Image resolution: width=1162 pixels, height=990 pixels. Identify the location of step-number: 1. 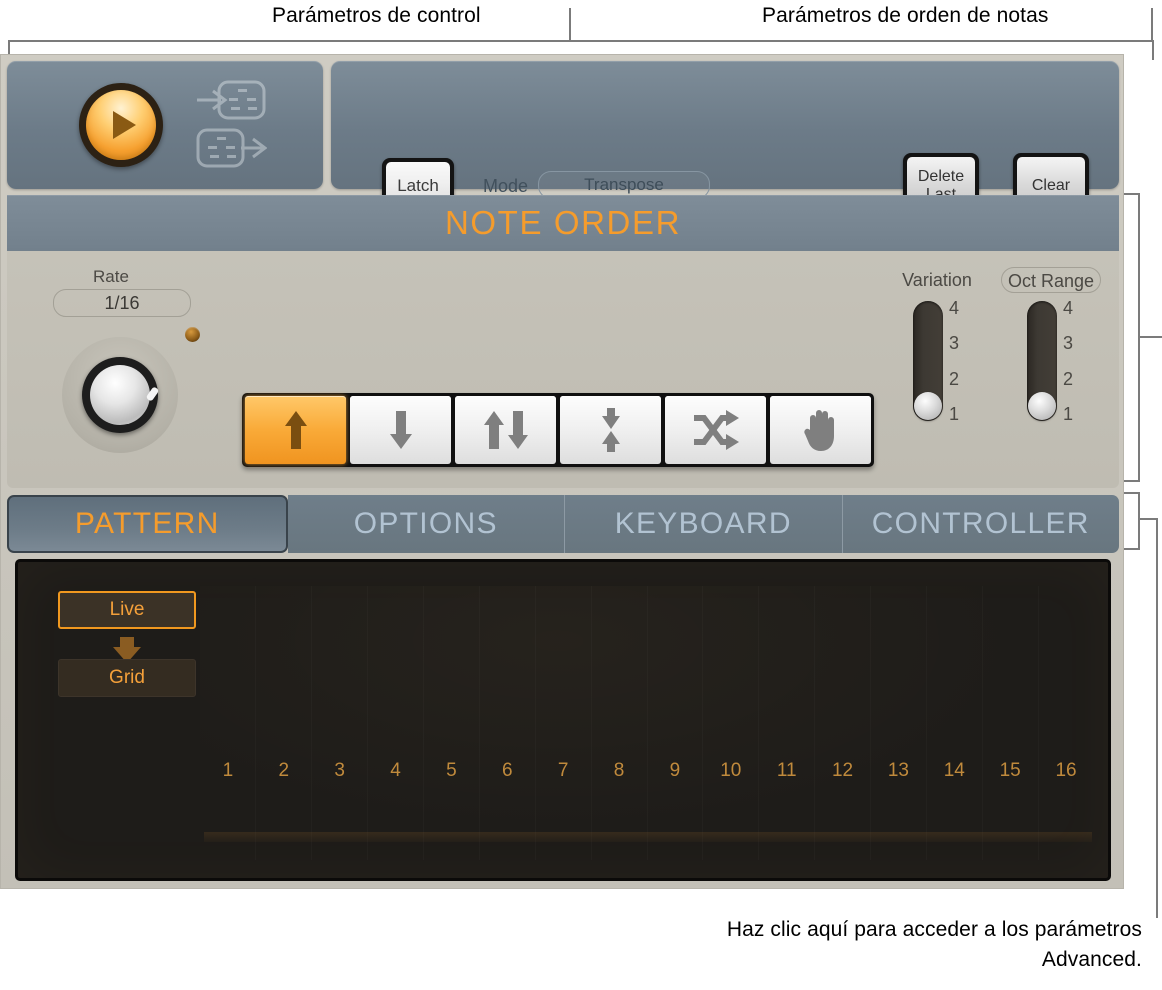
(228, 770).